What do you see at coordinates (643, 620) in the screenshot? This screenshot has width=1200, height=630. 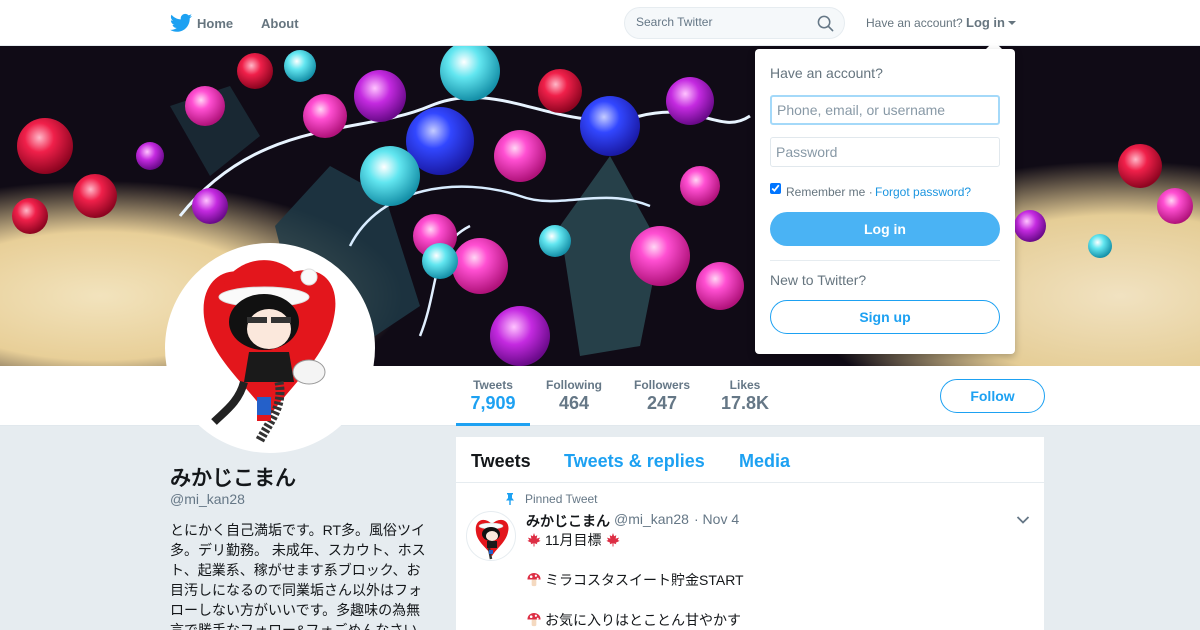 I see `tweet-line-text: お気に入りはとことん甘やかす` at bounding box center [643, 620].